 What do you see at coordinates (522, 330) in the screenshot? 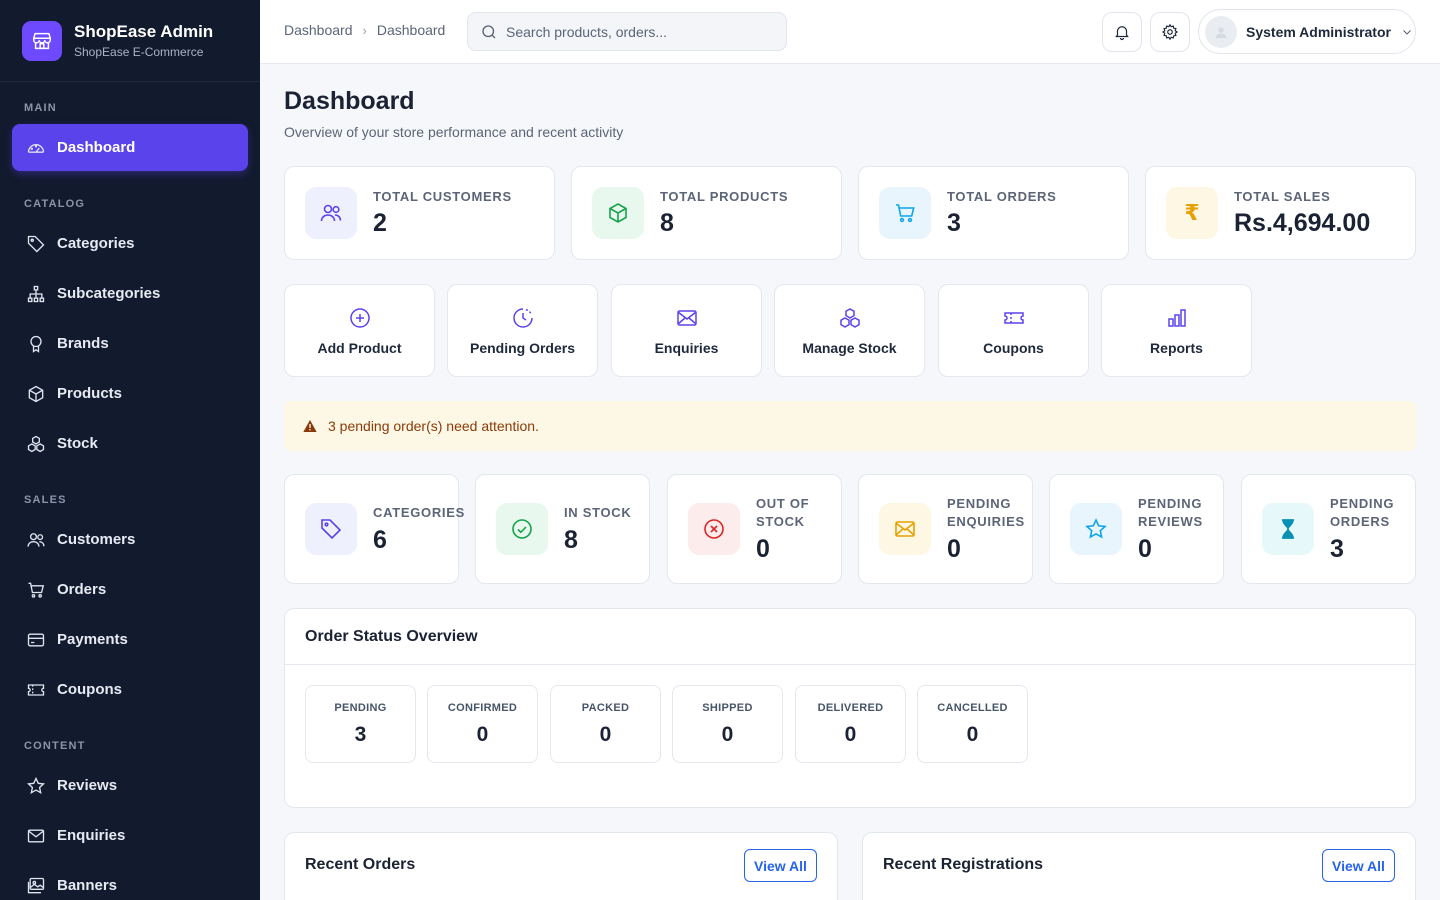
I see `quick-action-pending-orders: Pending Orders` at bounding box center [522, 330].